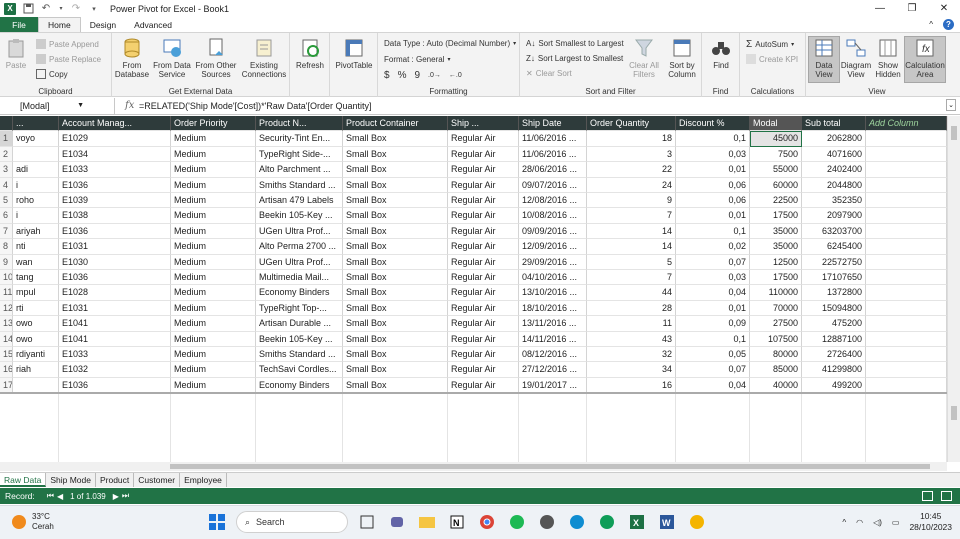  I want to click on table-cell: 352350, so click(834, 201).